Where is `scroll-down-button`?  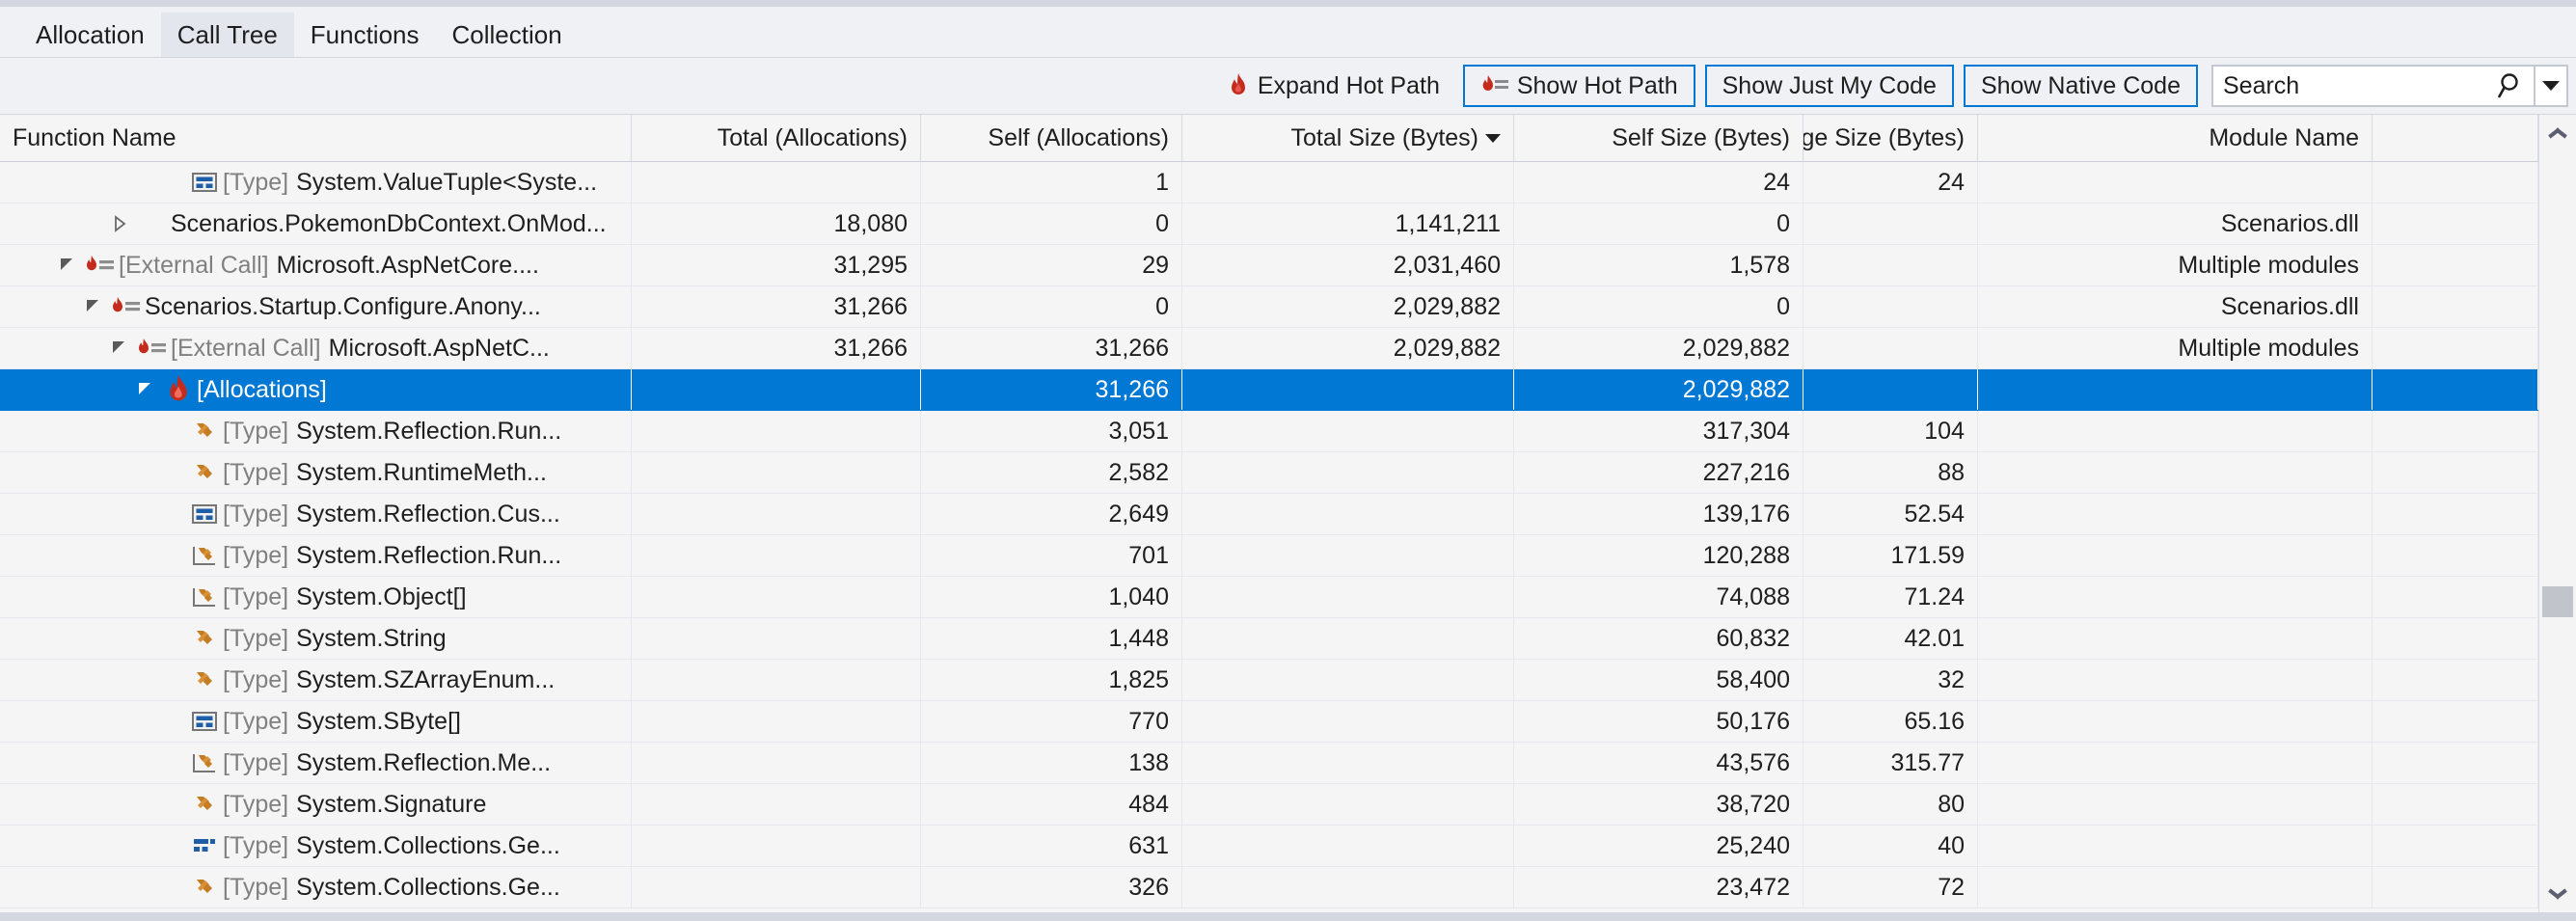
scroll-down-button is located at coordinates (2557, 894).